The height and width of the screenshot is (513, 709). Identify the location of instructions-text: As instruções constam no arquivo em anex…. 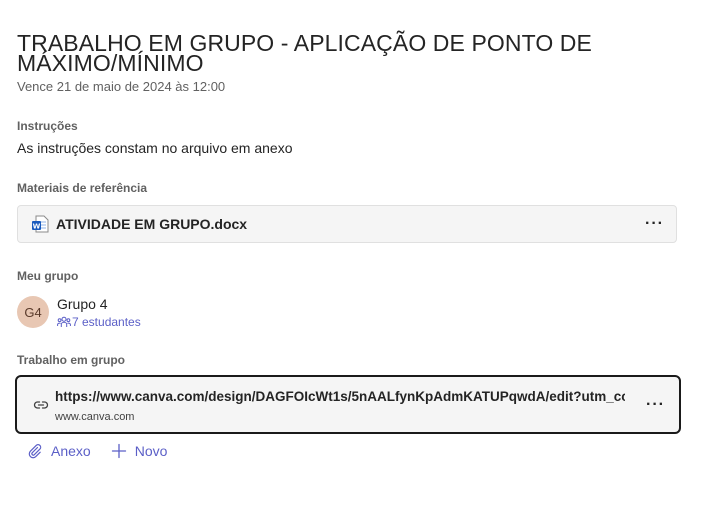
(155, 148).